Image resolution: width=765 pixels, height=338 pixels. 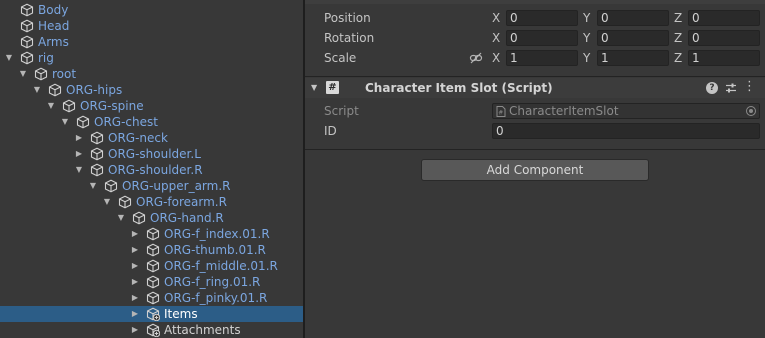 I want to click on scale-y-field: 1, so click(x=633, y=58).